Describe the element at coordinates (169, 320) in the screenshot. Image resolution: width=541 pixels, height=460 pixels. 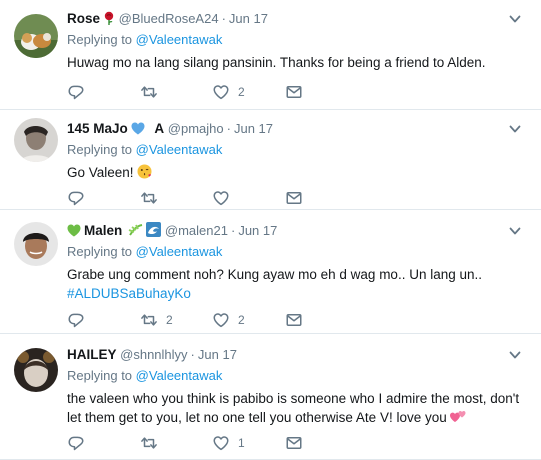
I see `retweet-count: 2` at that location.